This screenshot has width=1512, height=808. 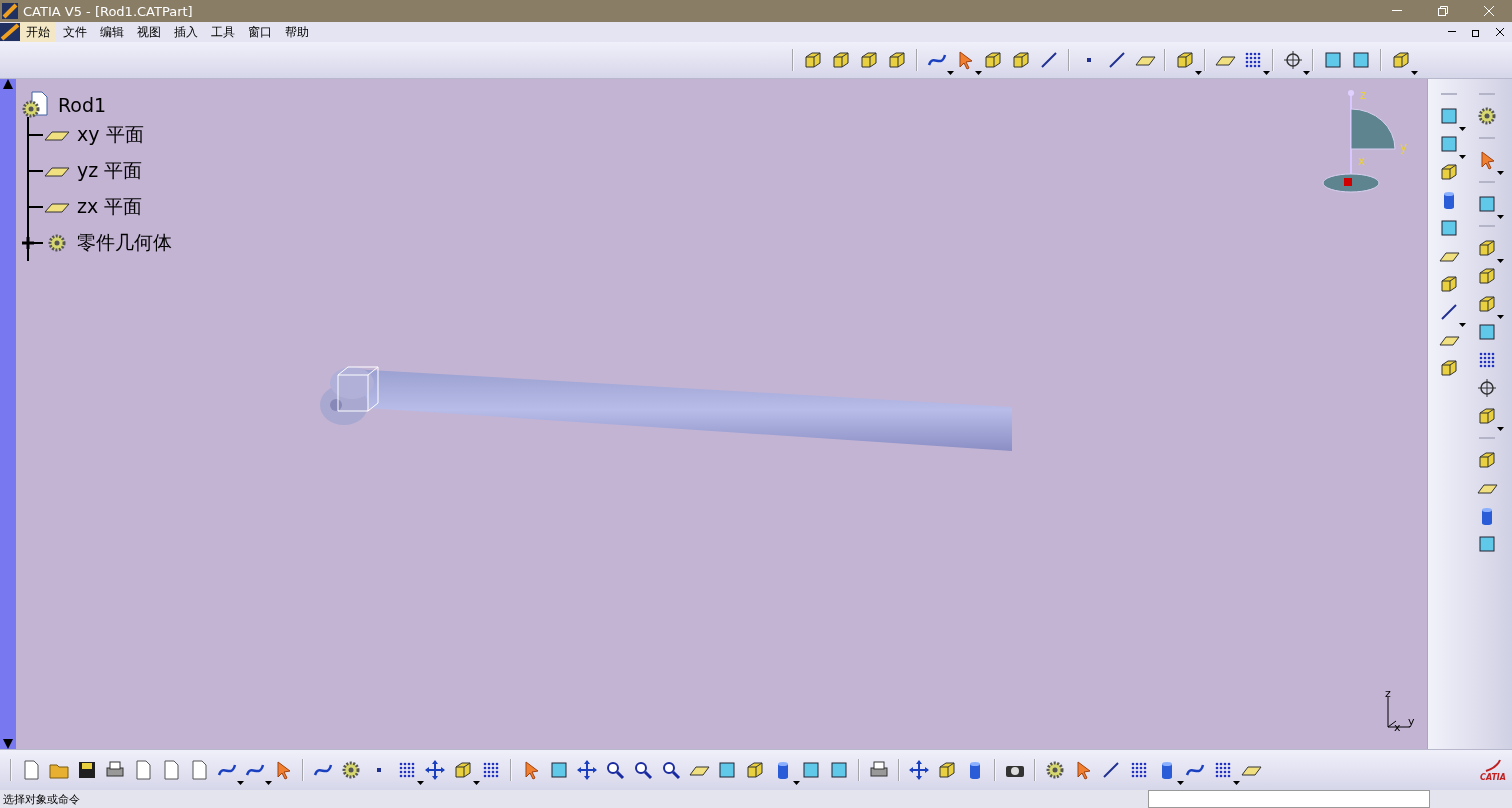 I want to click on brand-logo: CATIA, so click(x=1493, y=770).